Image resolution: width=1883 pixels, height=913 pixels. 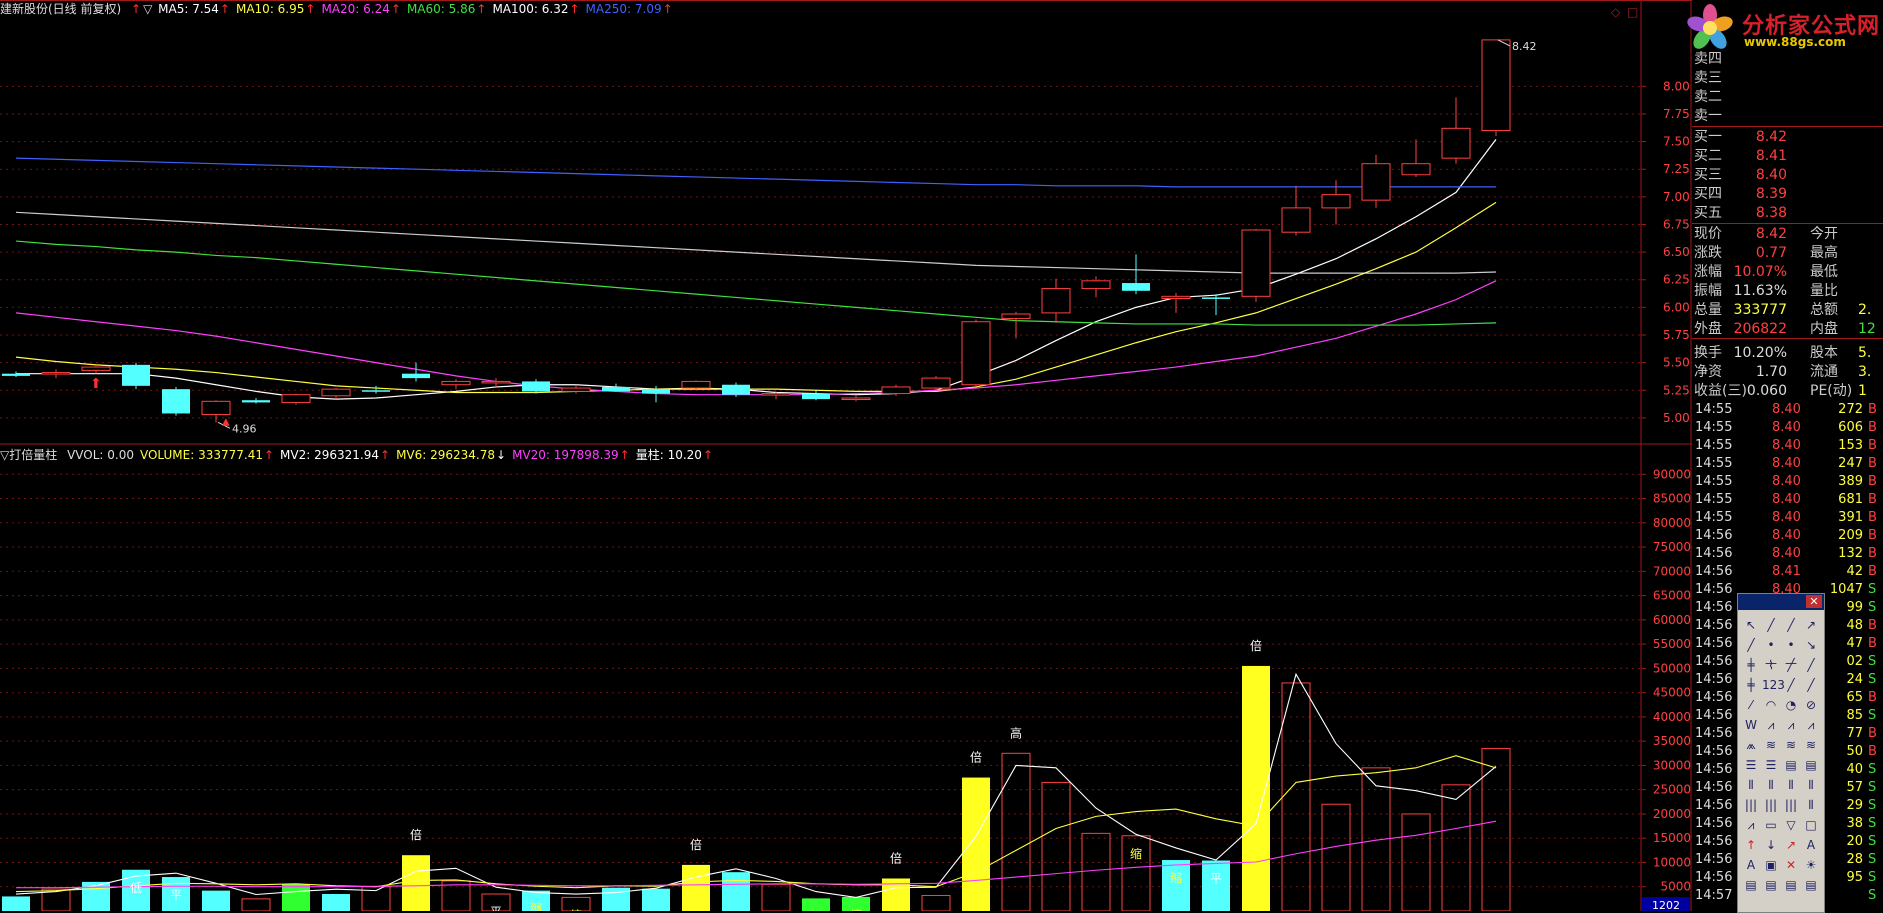 I want to click on drawing-tool-icon: ⩕, so click(x=1751, y=745).